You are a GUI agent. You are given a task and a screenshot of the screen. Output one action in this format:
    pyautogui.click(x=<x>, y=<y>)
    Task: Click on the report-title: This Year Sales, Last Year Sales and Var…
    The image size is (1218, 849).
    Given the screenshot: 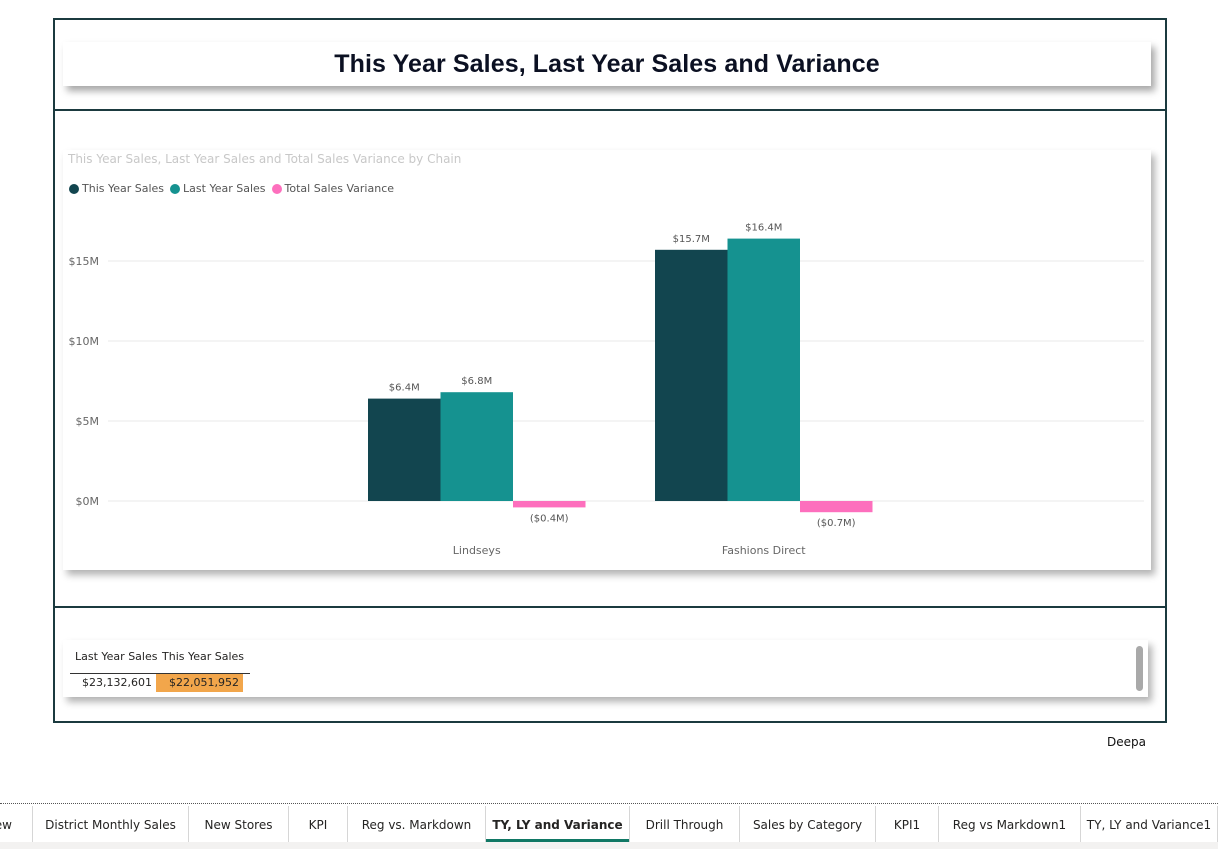 What is the action you would take?
    pyautogui.click(x=607, y=63)
    